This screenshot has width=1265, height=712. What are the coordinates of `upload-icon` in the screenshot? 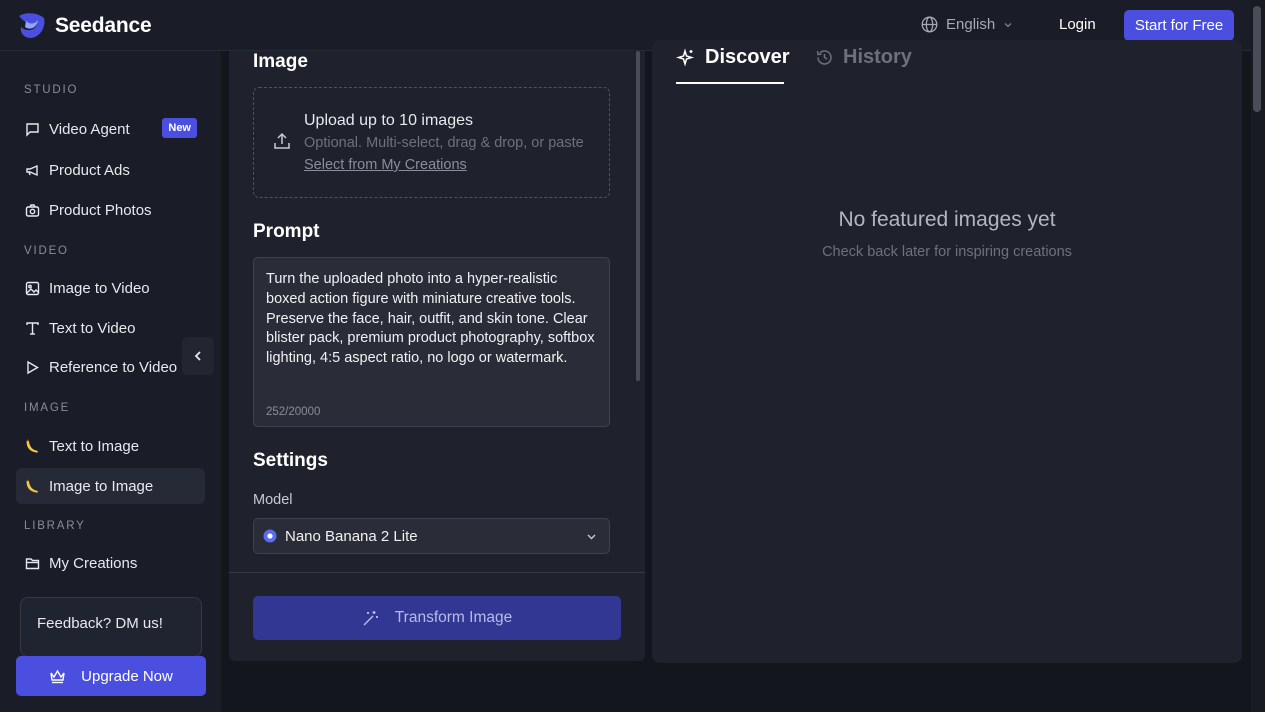 It's located at (282, 140).